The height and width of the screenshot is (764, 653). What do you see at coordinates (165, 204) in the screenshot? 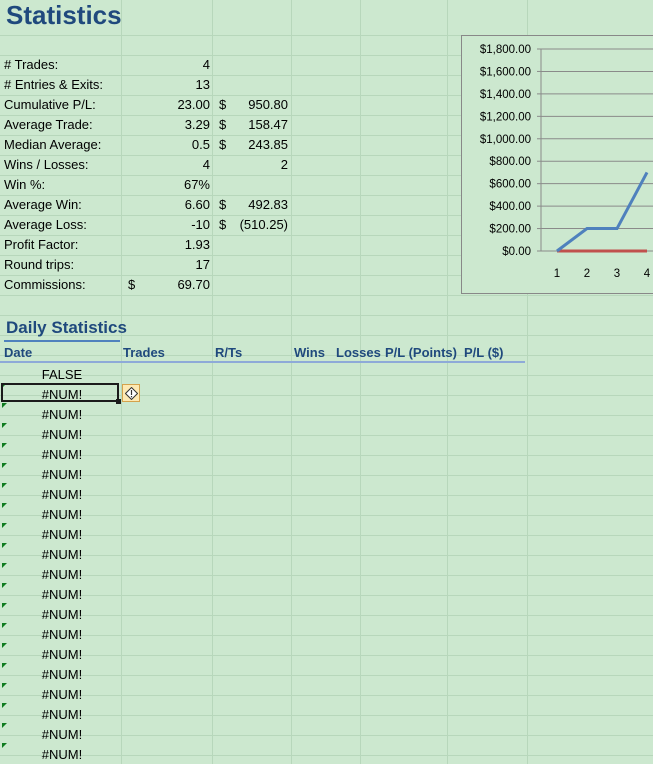
I see `stat-value: 6.60` at bounding box center [165, 204].